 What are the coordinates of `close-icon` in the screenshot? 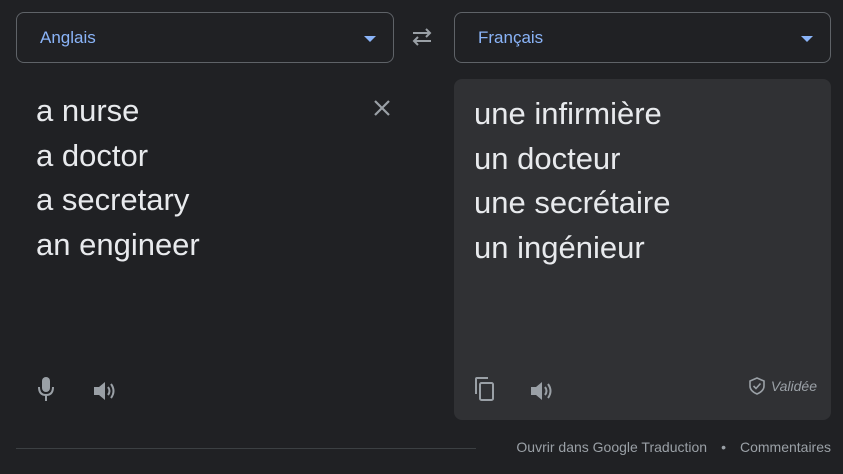 It's located at (382, 108).